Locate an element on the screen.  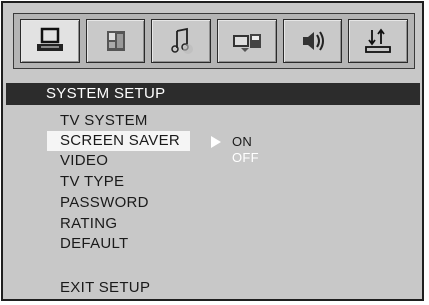
music-note-icon is located at coordinates (182, 40).